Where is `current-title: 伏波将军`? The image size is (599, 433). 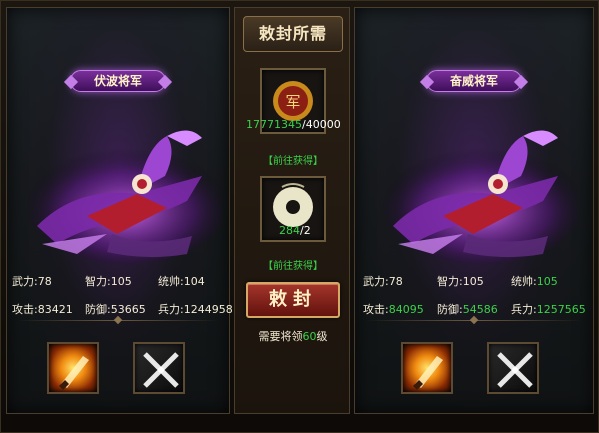 current-title: 伏波将军 is located at coordinates (117, 81).